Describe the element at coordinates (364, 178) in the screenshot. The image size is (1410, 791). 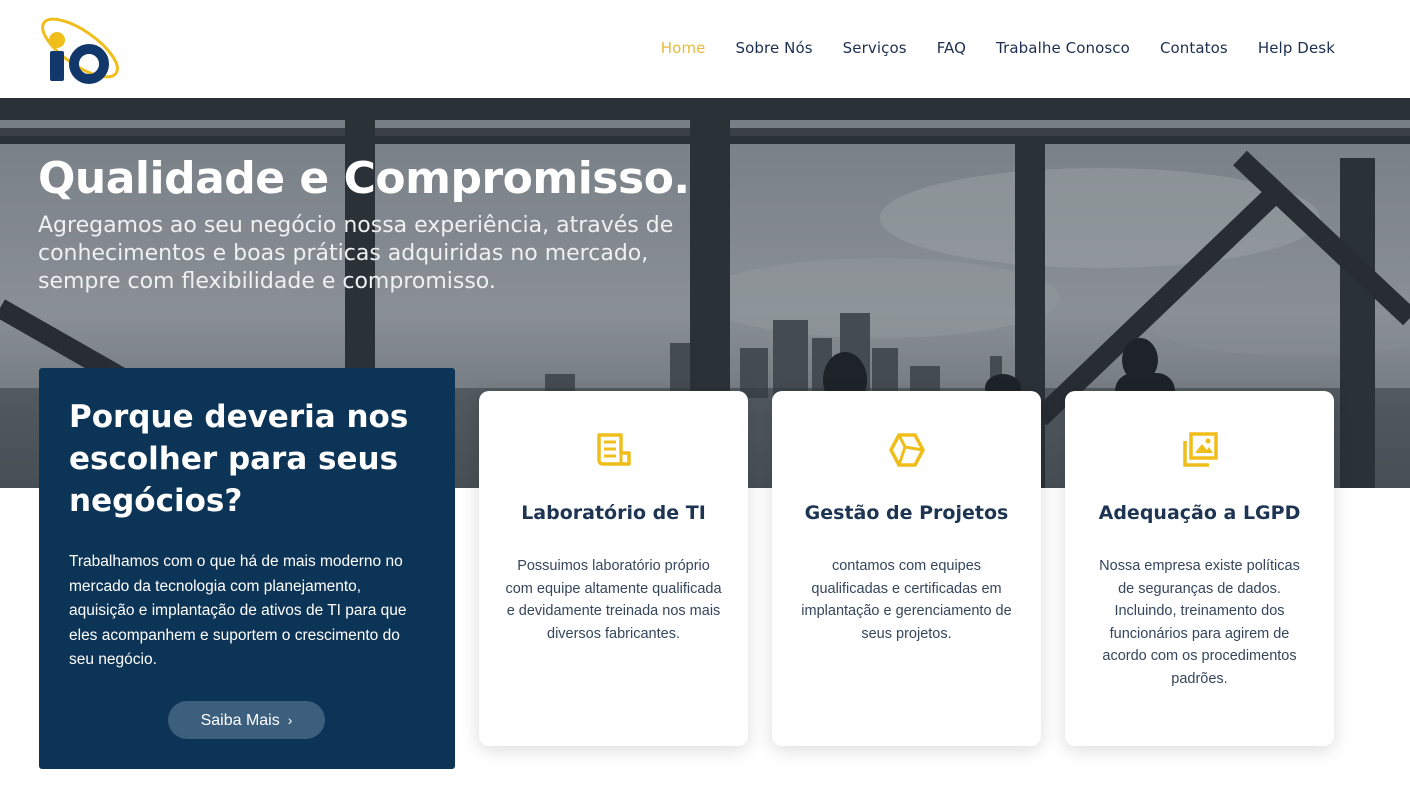
I see `hero-title: Qualidade e Compromisso.` at that location.